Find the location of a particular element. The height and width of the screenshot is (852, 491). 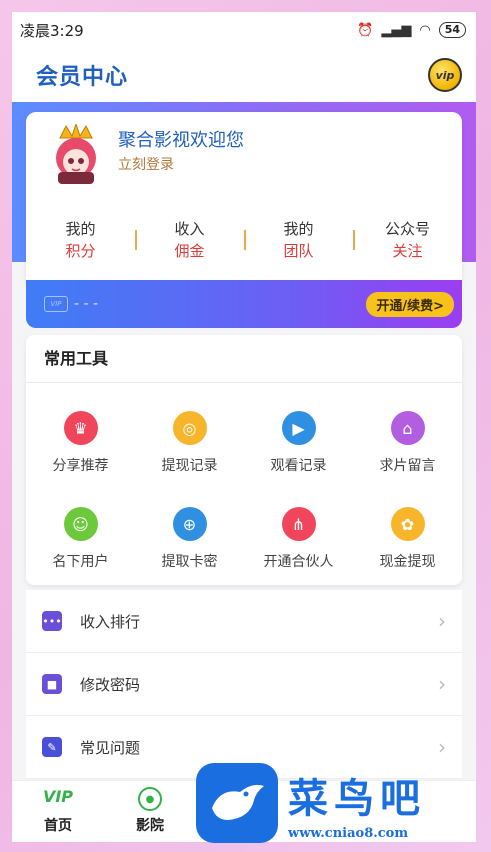

vip-card-icon: VIP is located at coordinates (56, 304).